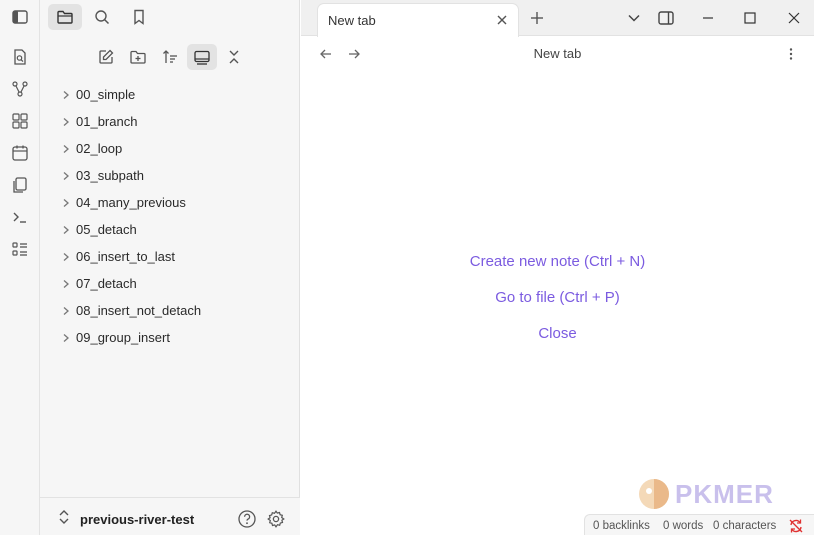 Image resolution: width=814 pixels, height=535 pixels. Describe the element at coordinates (170, 148) in the screenshot. I see `folder-item: 02_loop` at that location.